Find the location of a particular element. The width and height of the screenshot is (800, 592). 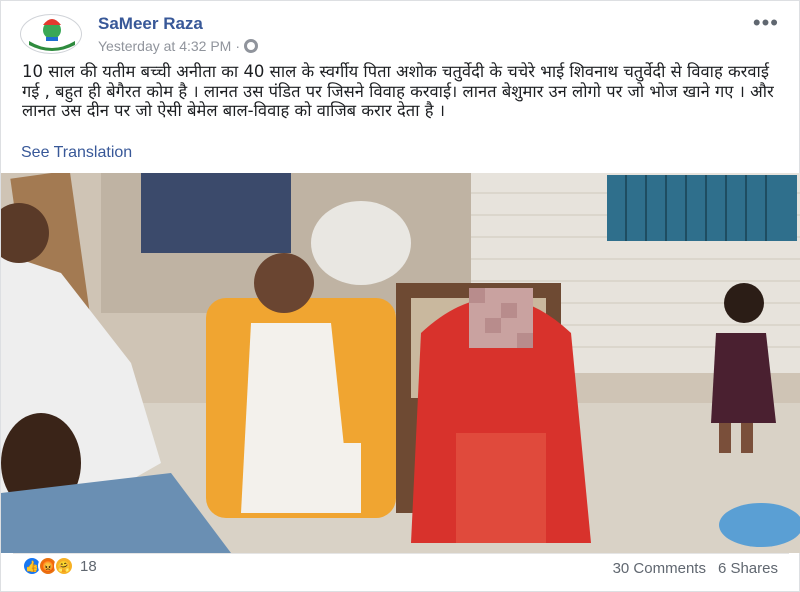

shares-count-link: 6 Shares is located at coordinates (748, 568).